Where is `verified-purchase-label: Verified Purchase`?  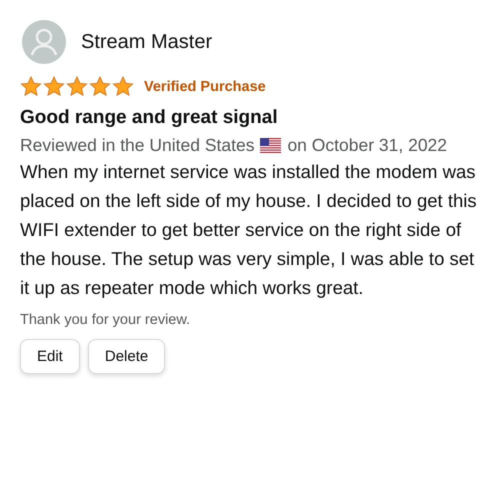 verified-purchase-label: Verified Purchase is located at coordinates (205, 86).